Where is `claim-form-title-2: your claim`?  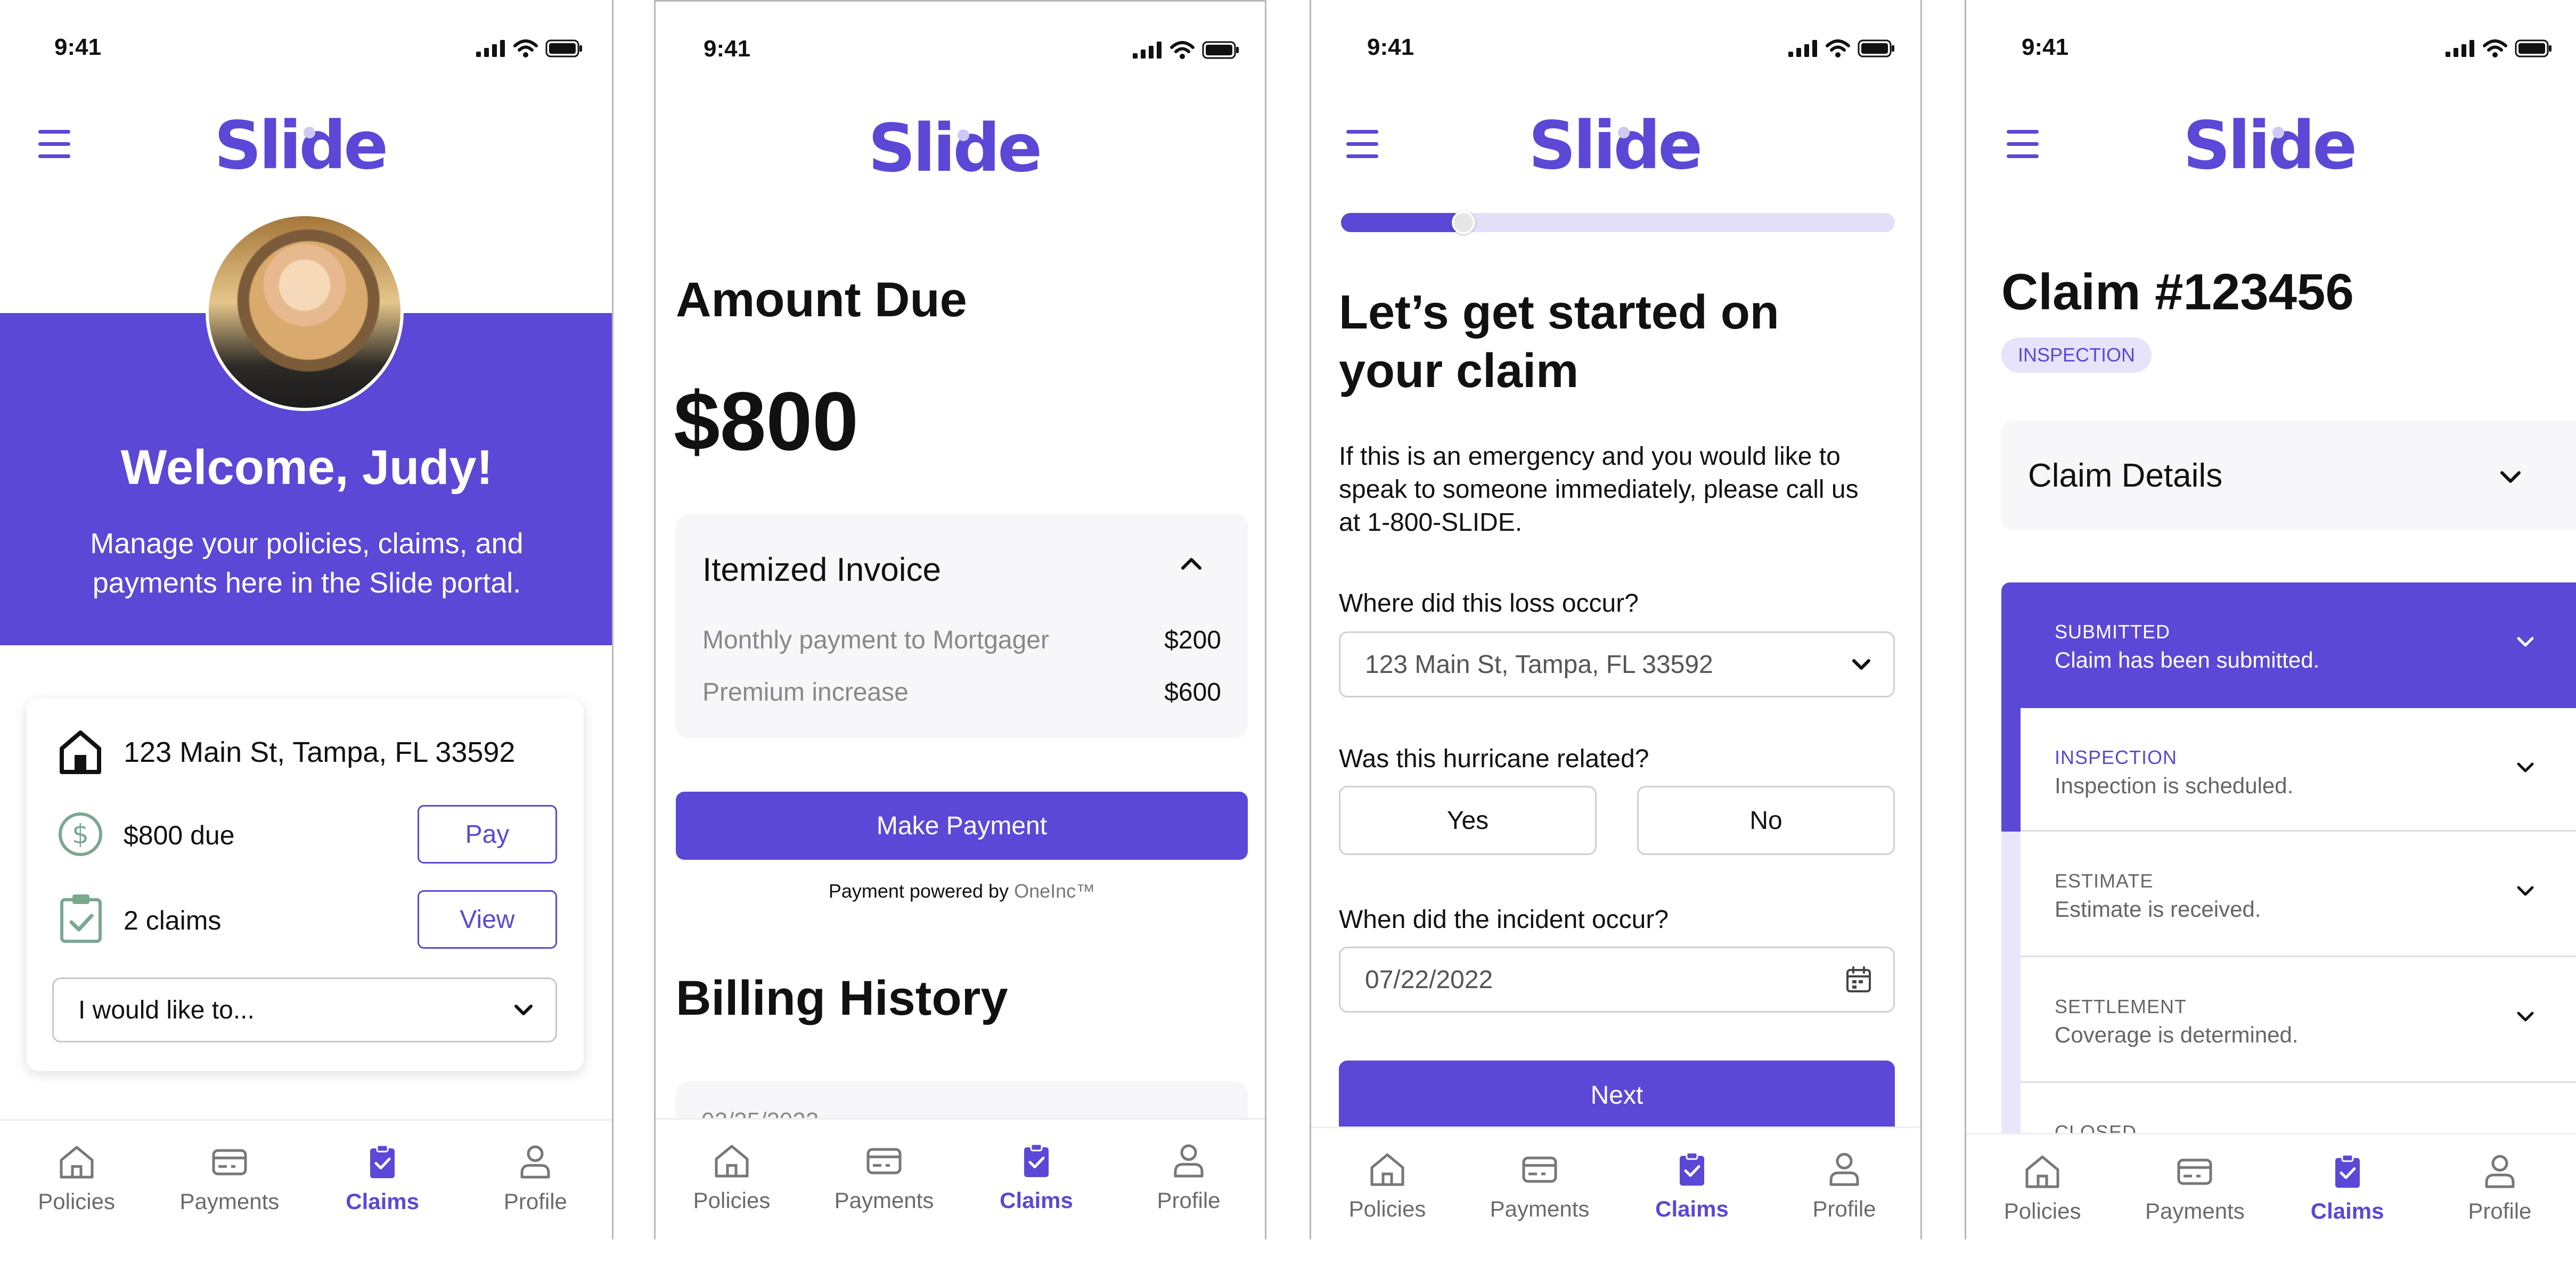 claim-form-title-2: your claim is located at coordinates (1459, 371).